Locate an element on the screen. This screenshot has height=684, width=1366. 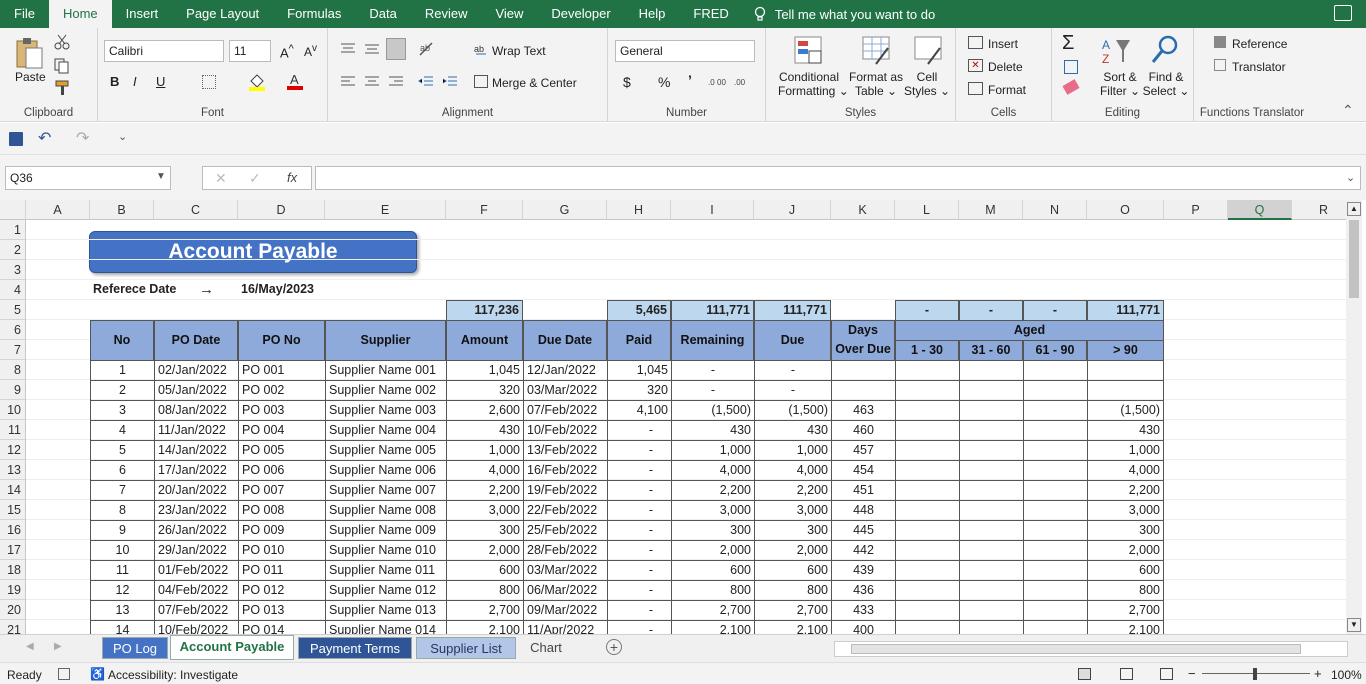
insert-button: Insert is located at coordinates (1003, 44).